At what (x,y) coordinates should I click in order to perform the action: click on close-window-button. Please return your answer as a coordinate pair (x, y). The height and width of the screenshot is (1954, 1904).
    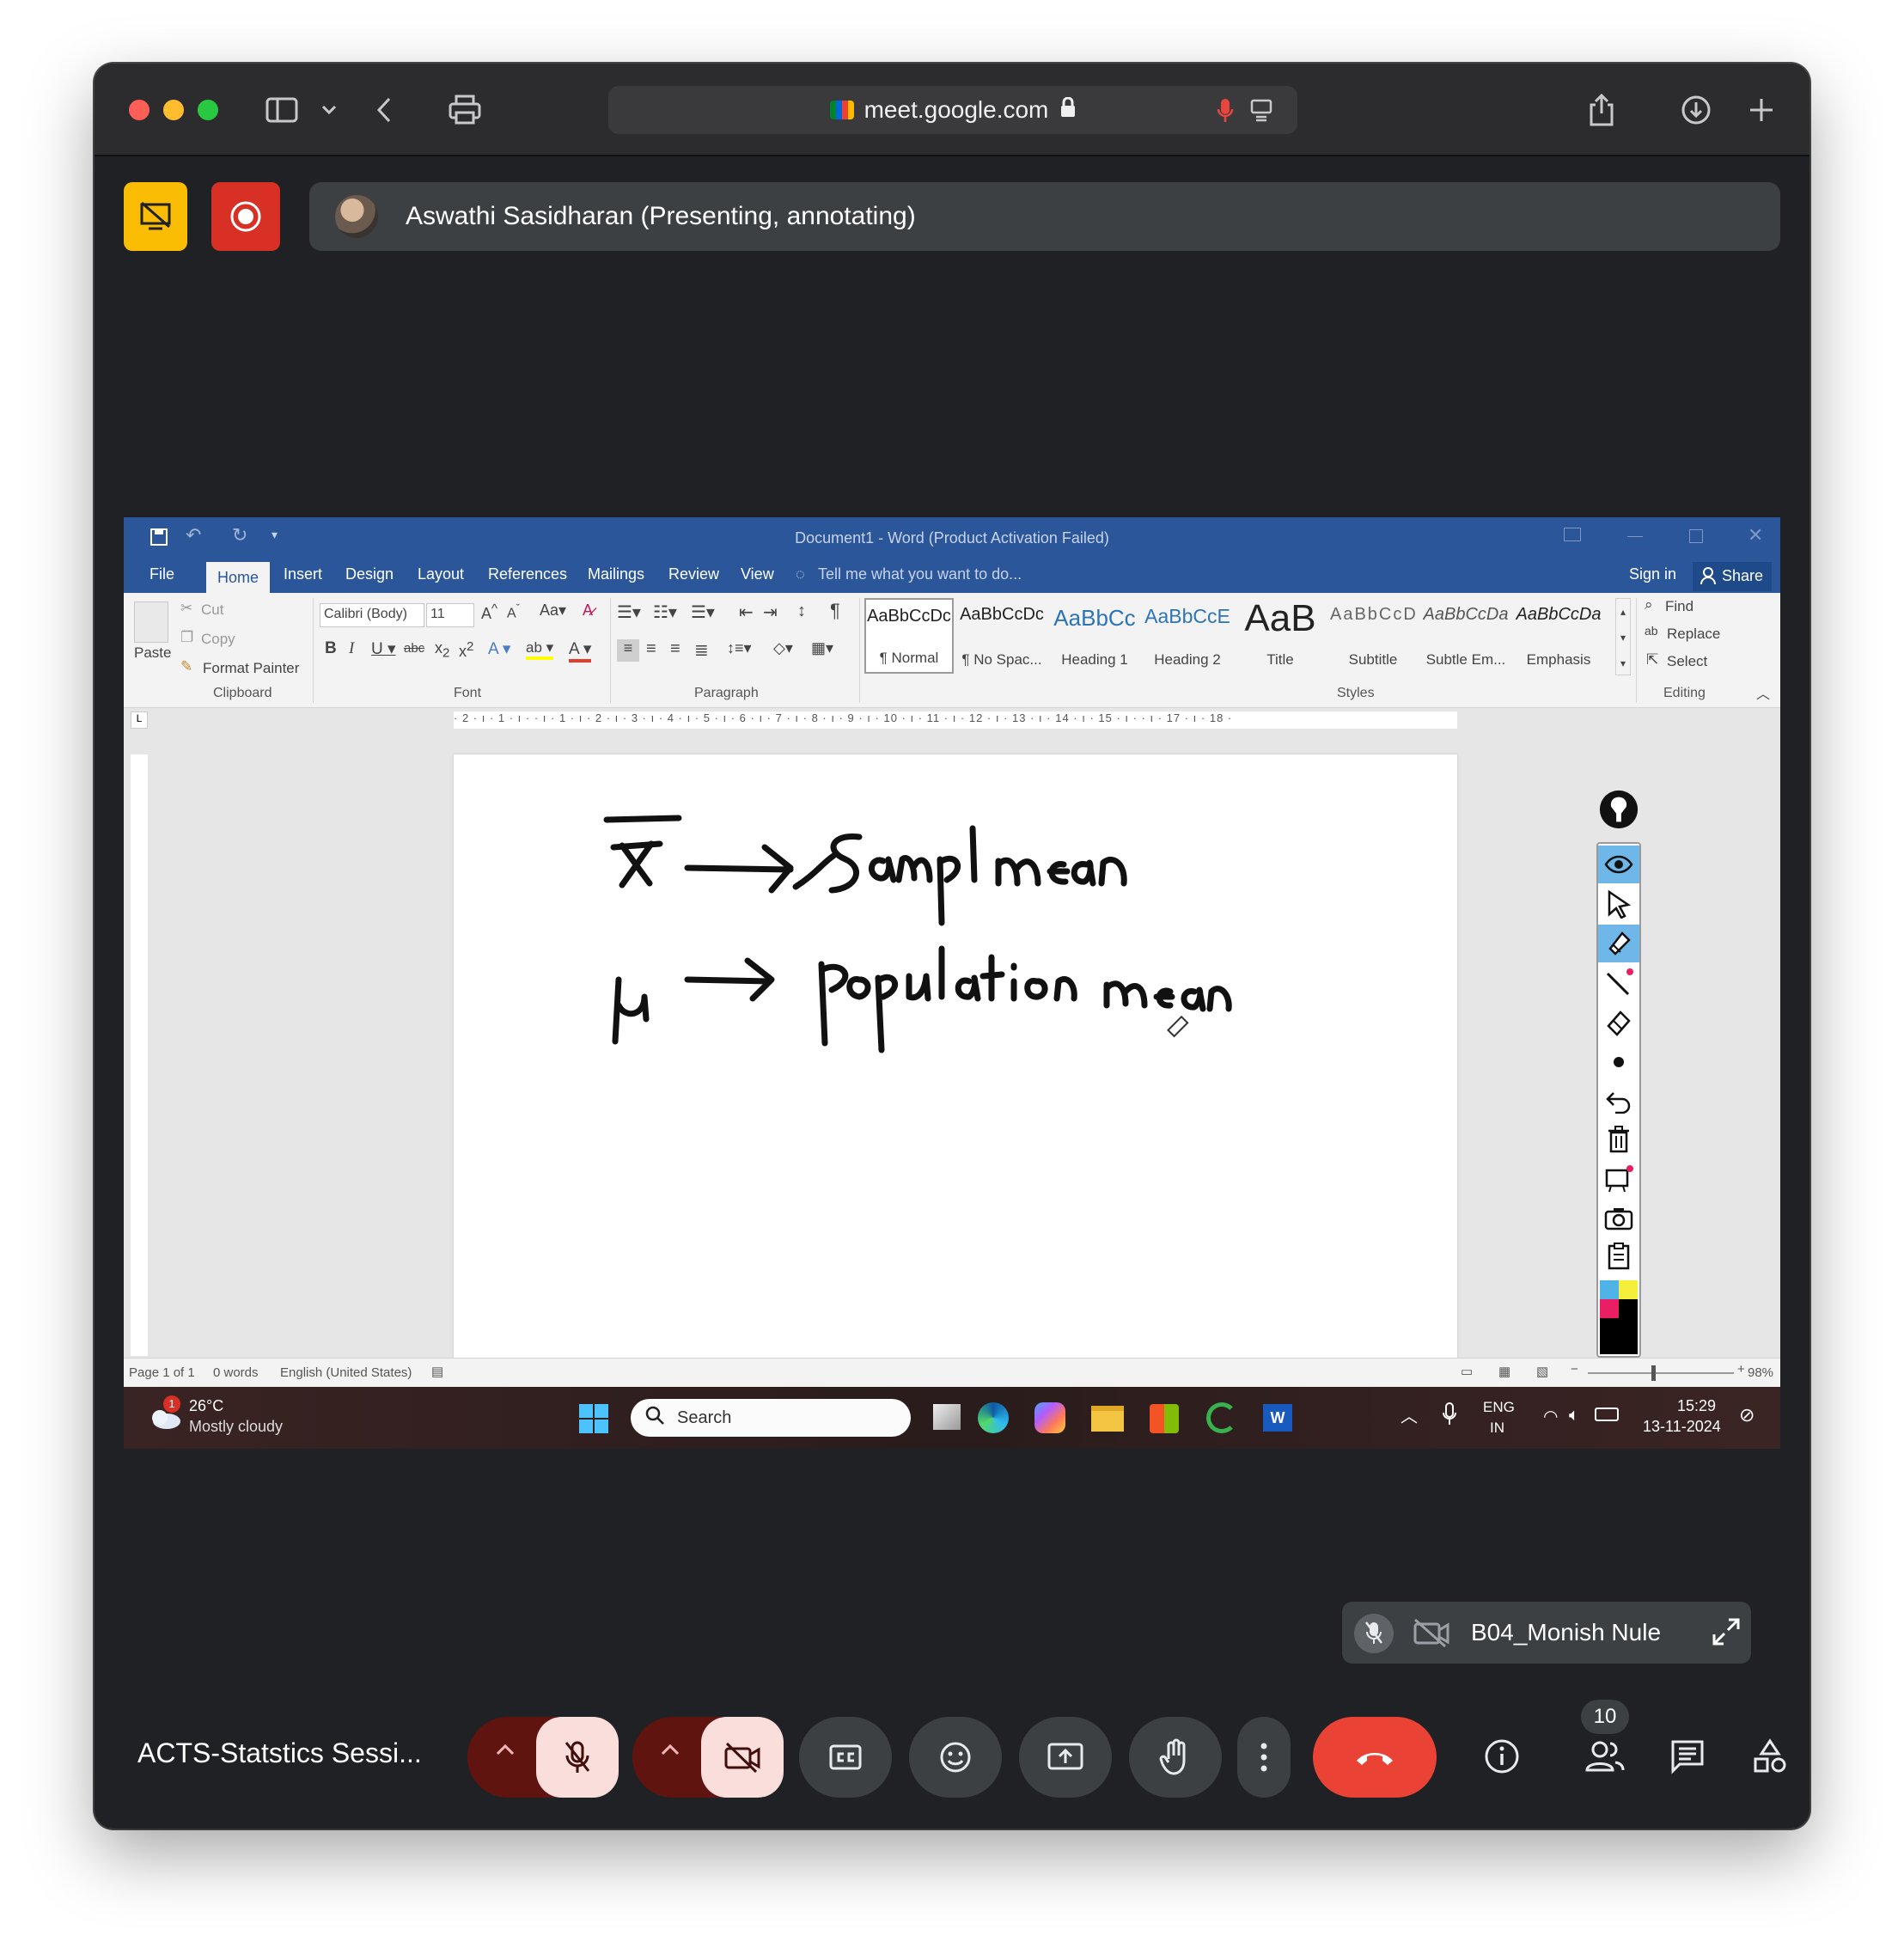
    Looking at the image, I should click on (139, 110).